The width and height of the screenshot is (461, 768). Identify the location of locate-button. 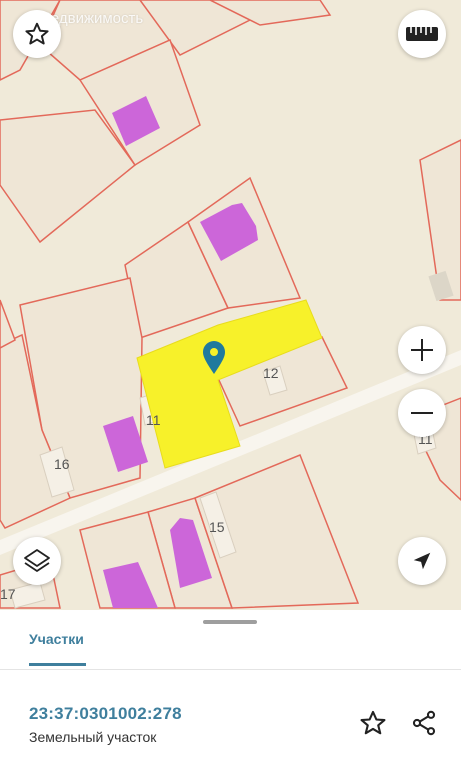
(422, 561).